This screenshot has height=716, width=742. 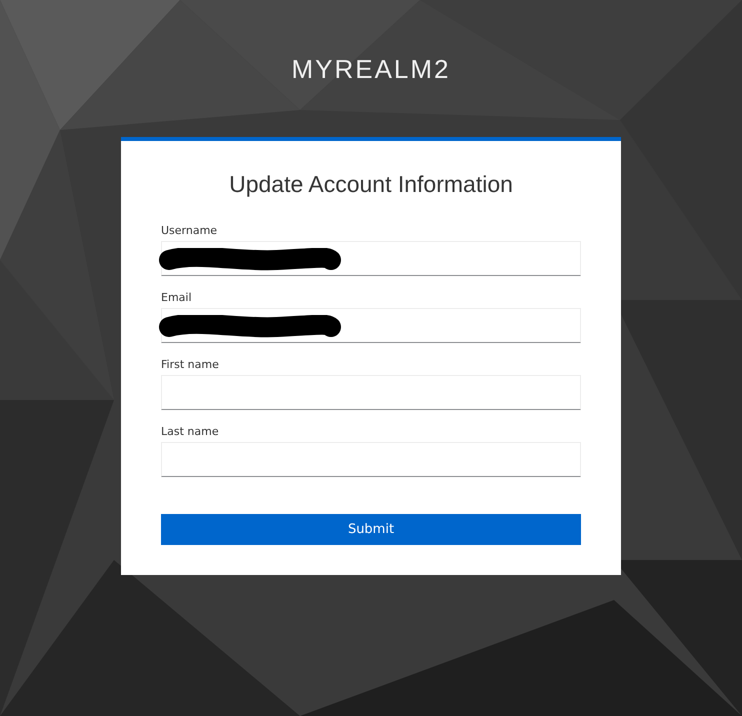 What do you see at coordinates (190, 431) in the screenshot?
I see `field-label: Last name` at bounding box center [190, 431].